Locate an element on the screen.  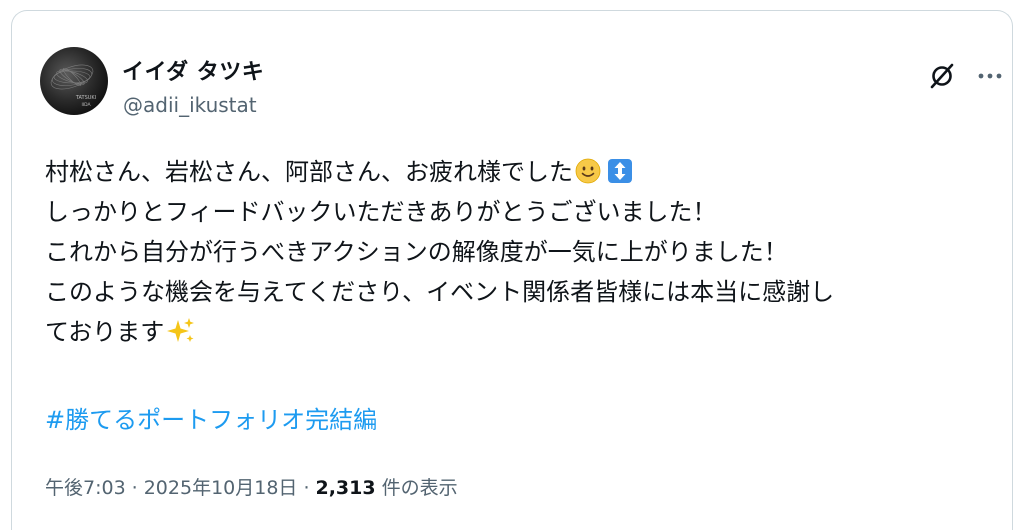
views-count: 2,313 is located at coordinates (345, 488).